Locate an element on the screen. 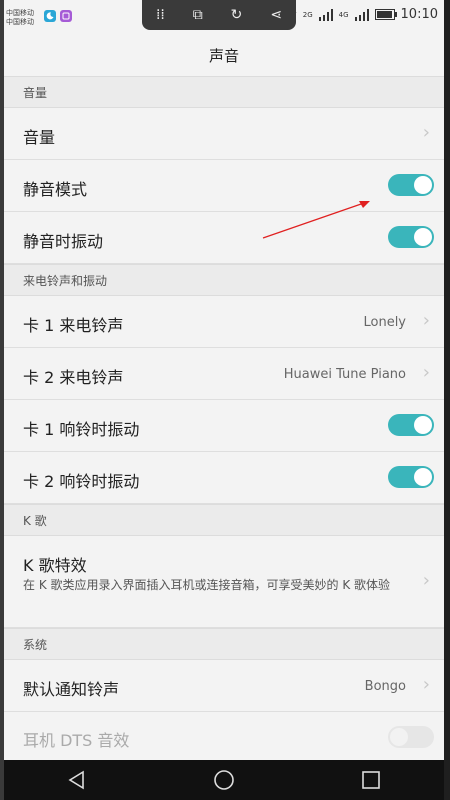 Image resolution: width=450 pixels, height=800 pixels. annotation-arrow is located at coordinates (316, 220).